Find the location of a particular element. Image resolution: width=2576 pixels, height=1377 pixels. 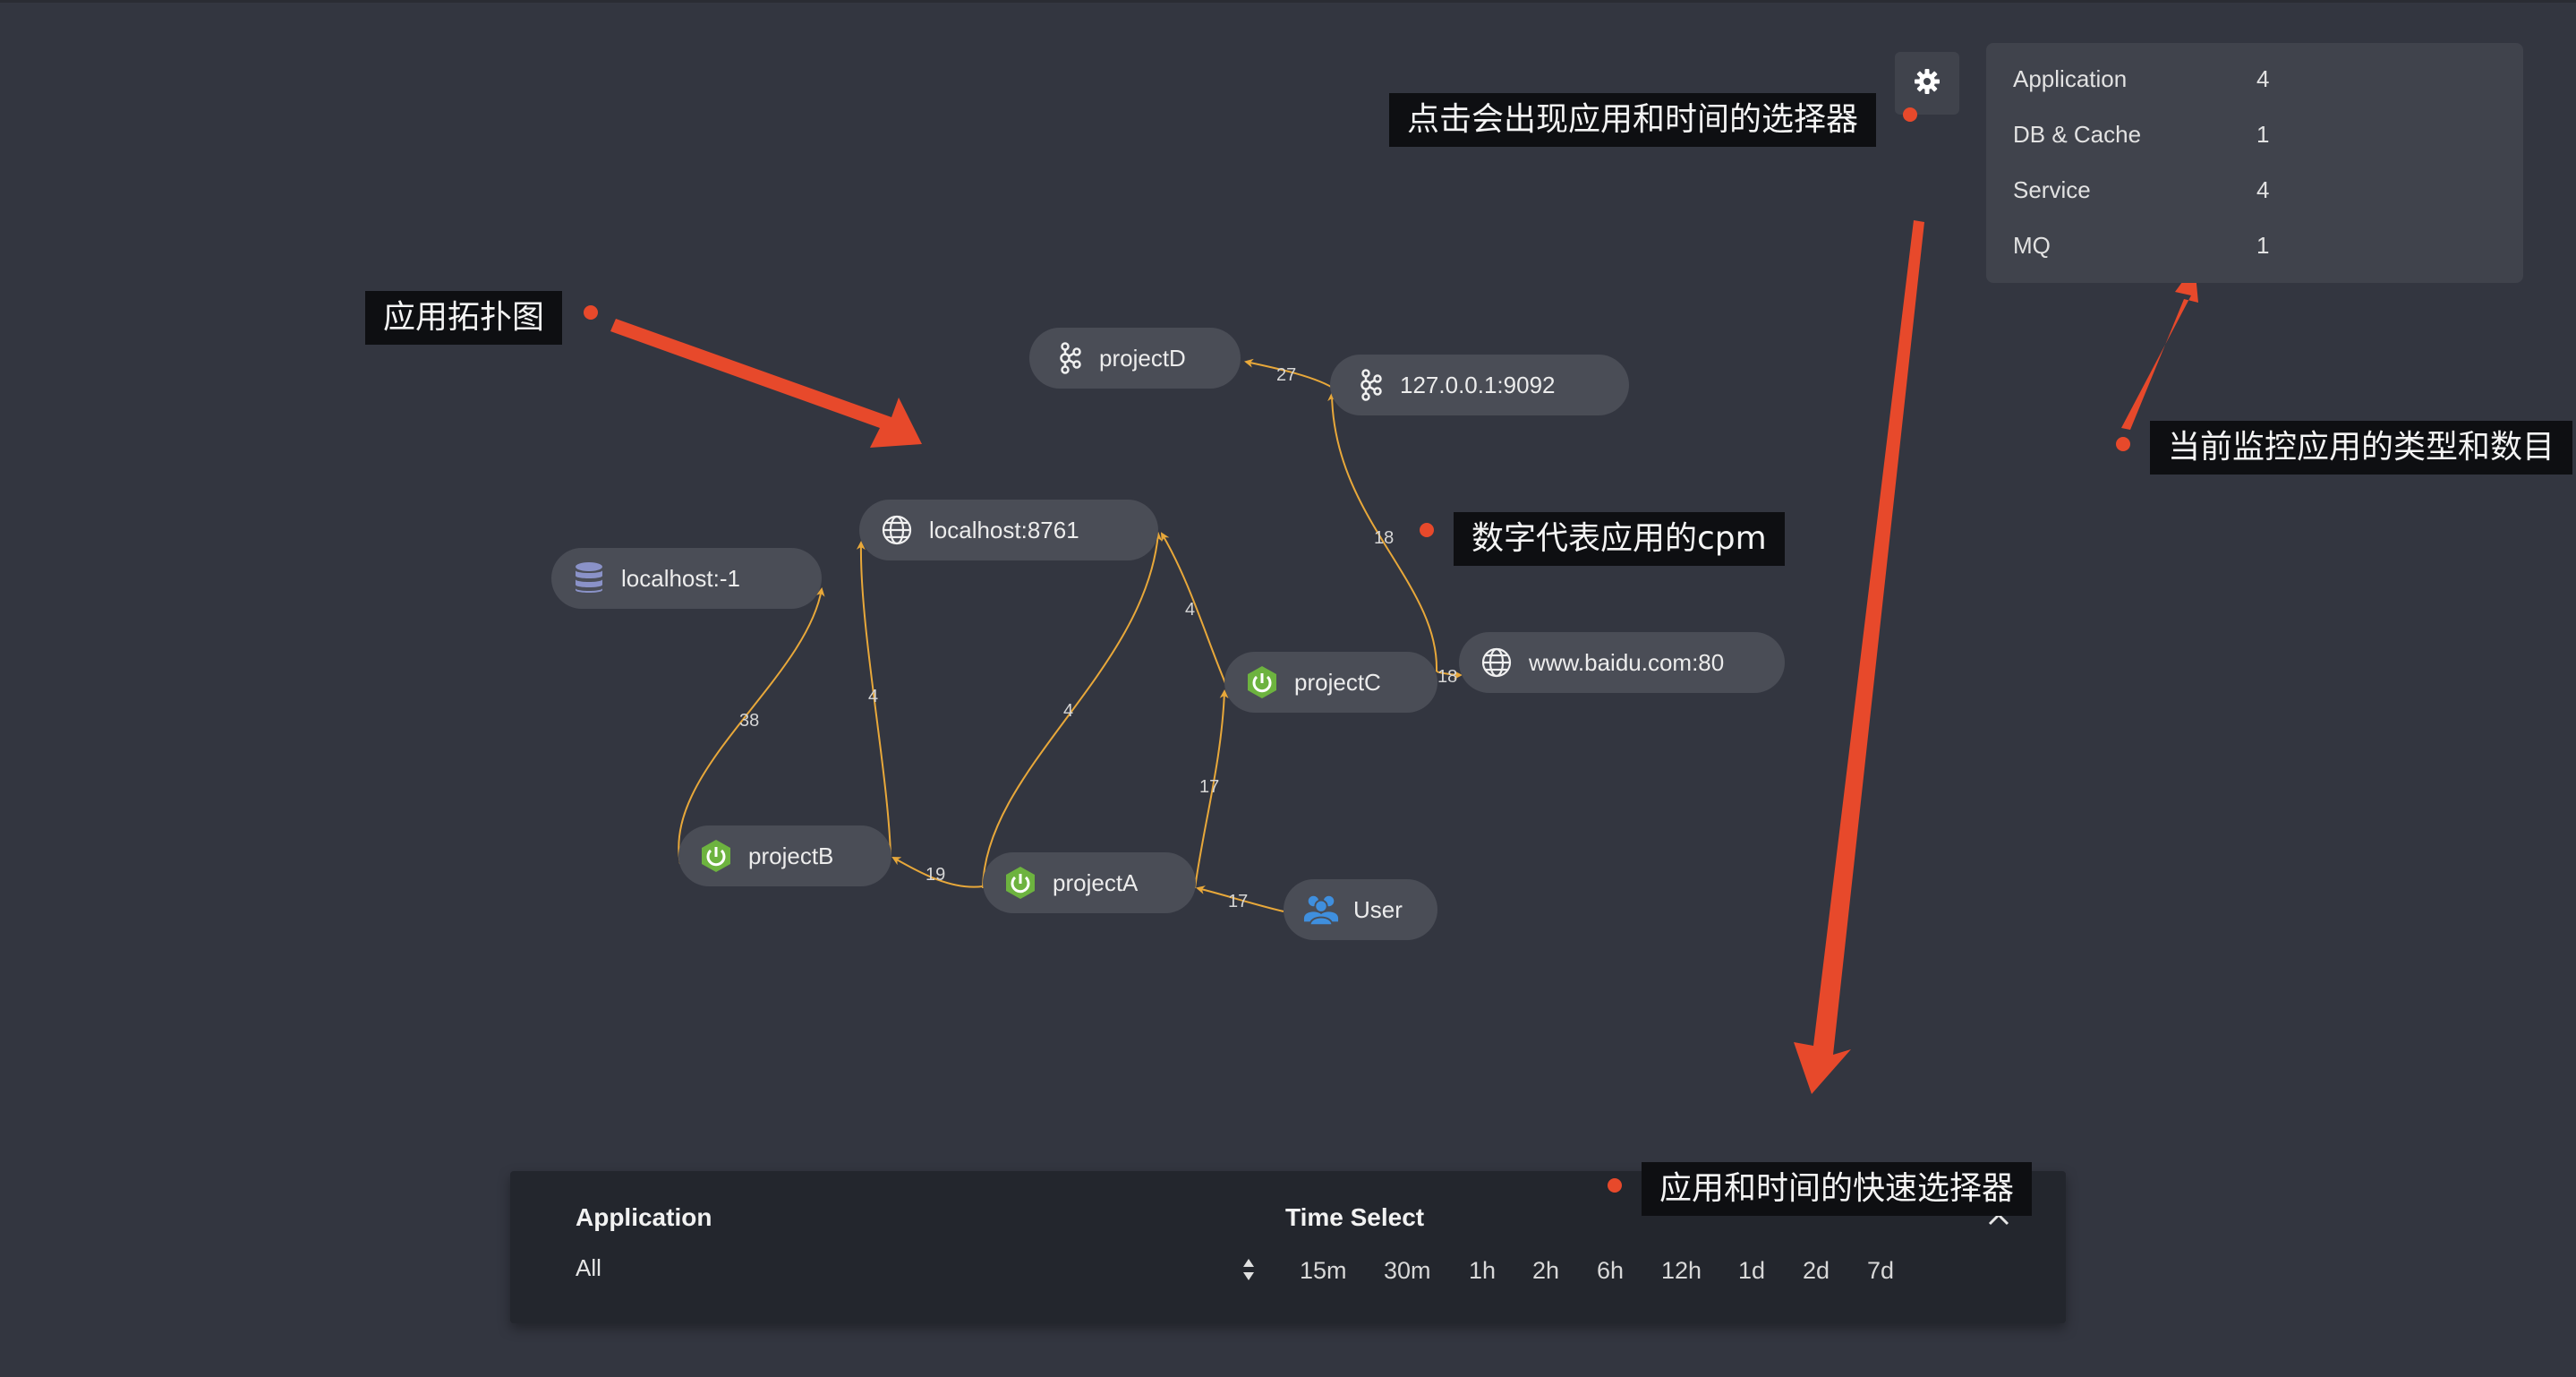

node-baidu: www.baidu.com:80 is located at coordinates (1622, 662).